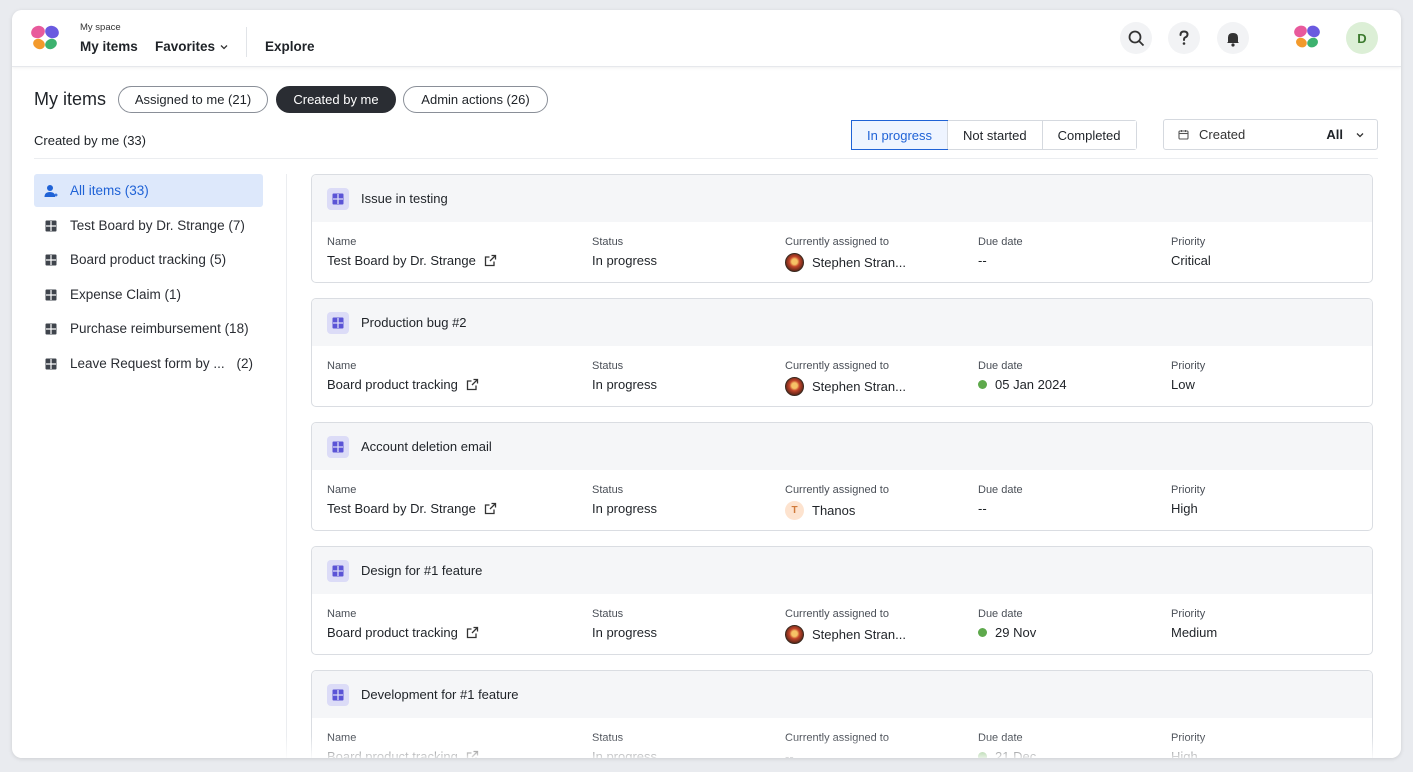 The image size is (1413, 772). I want to click on assignee-name: Thanos, so click(834, 510).